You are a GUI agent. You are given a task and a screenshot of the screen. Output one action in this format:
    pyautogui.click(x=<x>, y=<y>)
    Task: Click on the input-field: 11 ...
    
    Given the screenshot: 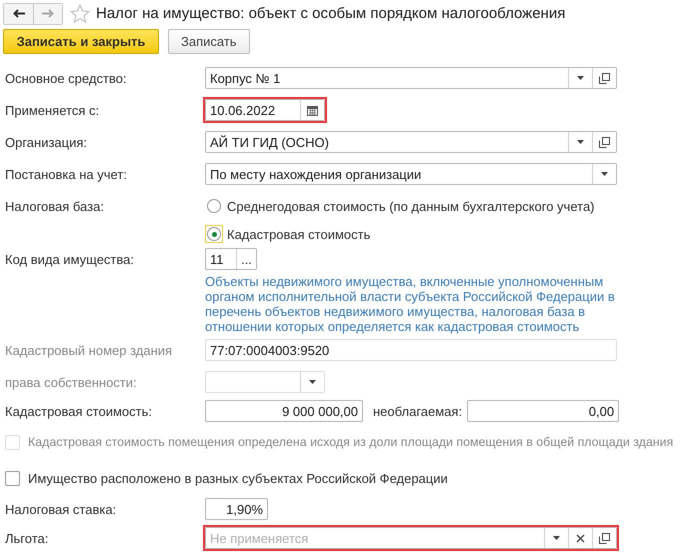 What is the action you would take?
    pyautogui.click(x=231, y=259)
    